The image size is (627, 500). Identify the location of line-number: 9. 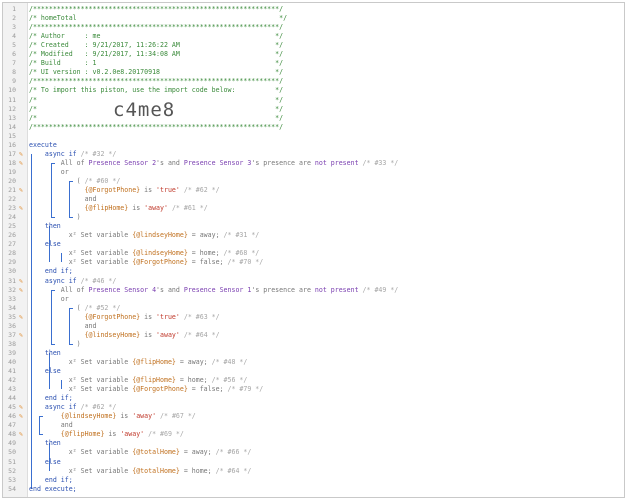
(14, 81).